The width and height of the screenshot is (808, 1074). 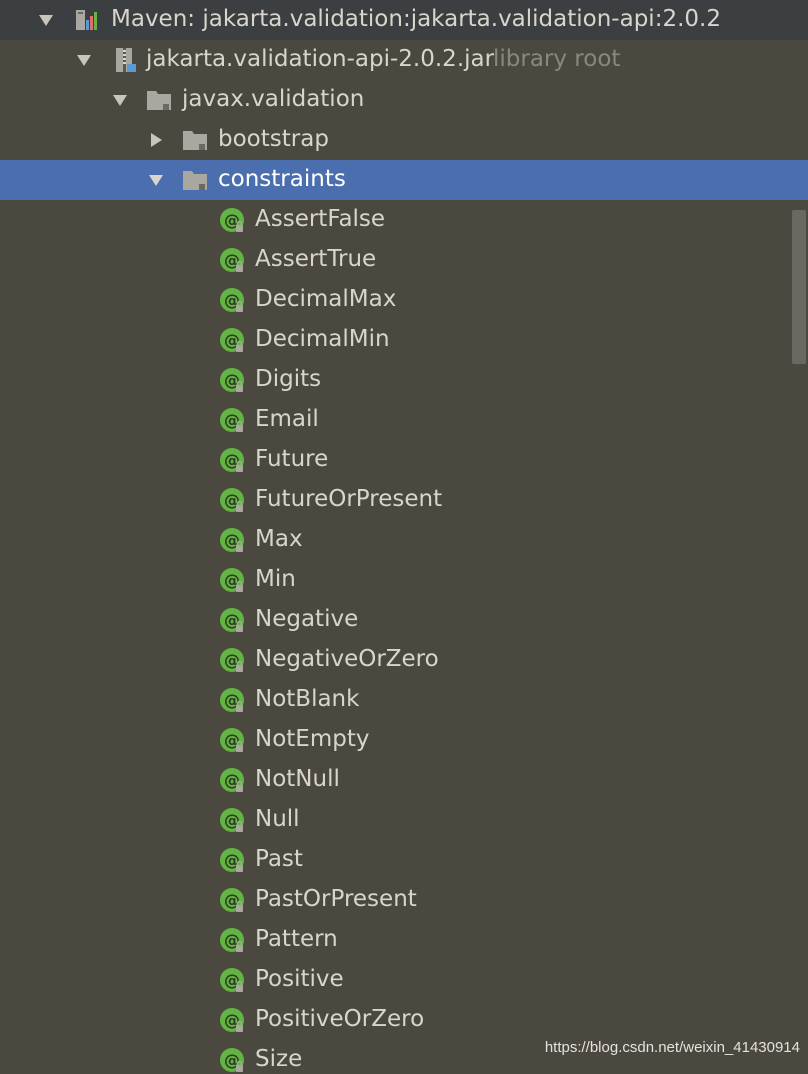 I want to click on tree-node-annotation-email: @ Email, so click(x=404, y=420).